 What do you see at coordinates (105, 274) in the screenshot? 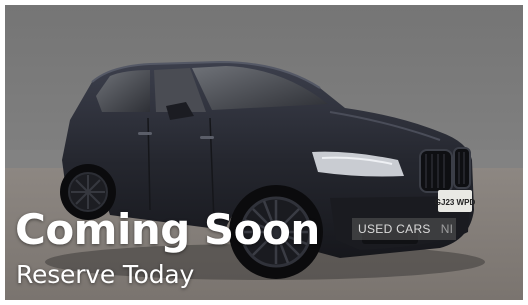
I see `reserve-today-subline: Reserve Today` at bounding box center [105, 274].